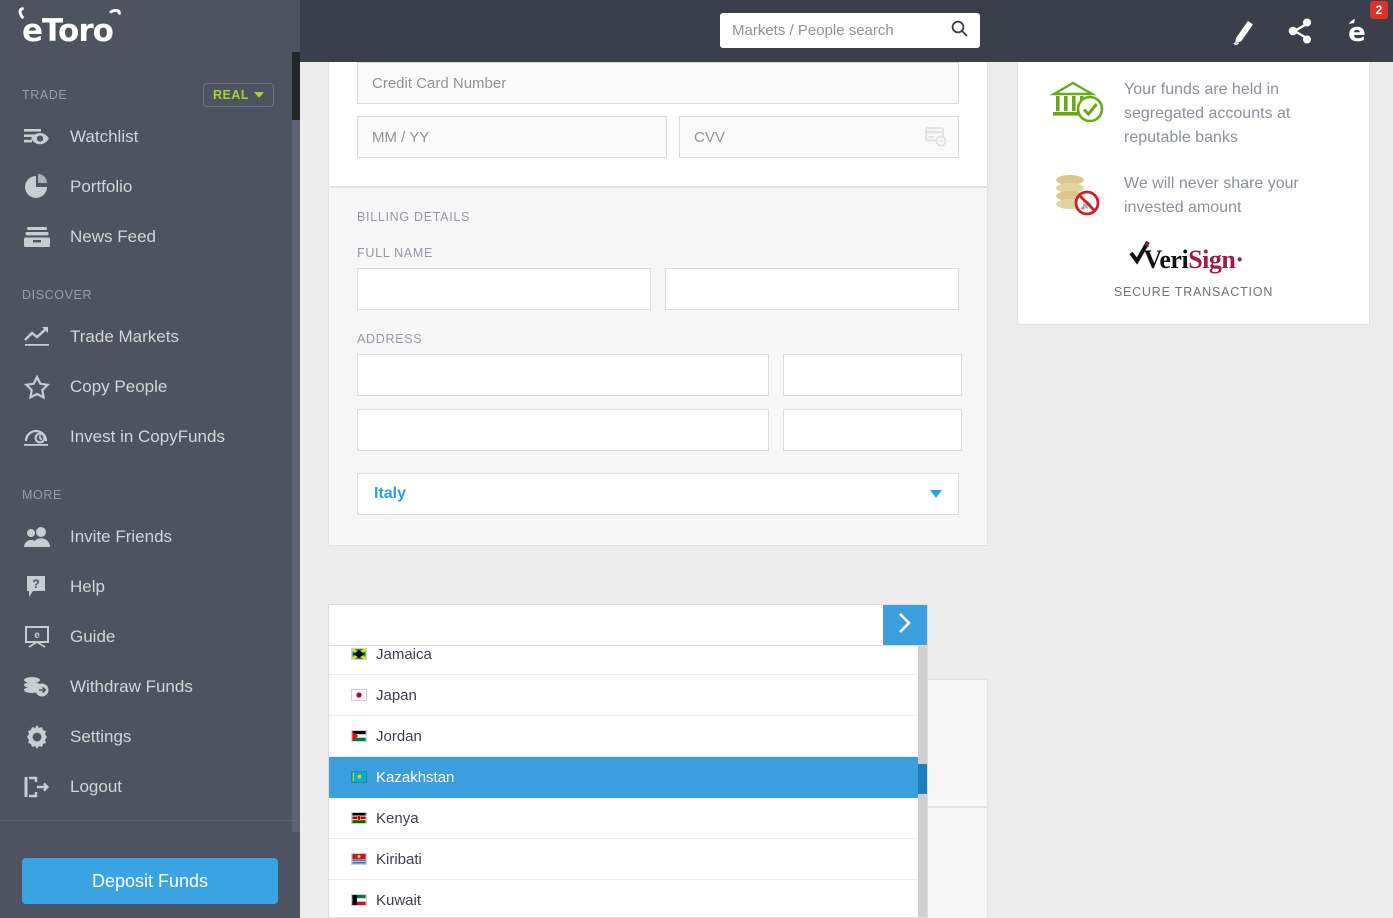 This screenshot has width=1393, height=918. Describe the element at coordinates (150, 637) in the screenshot. I see `sidebar-item-guide: e Guide` at that location.